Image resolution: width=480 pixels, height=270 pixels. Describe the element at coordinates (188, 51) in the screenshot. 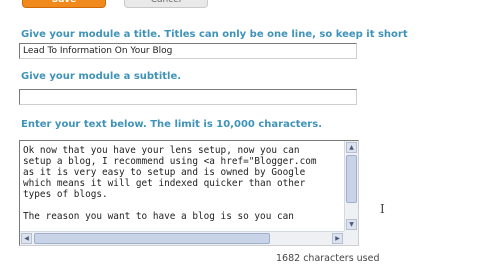

I see `title-input` at that location.